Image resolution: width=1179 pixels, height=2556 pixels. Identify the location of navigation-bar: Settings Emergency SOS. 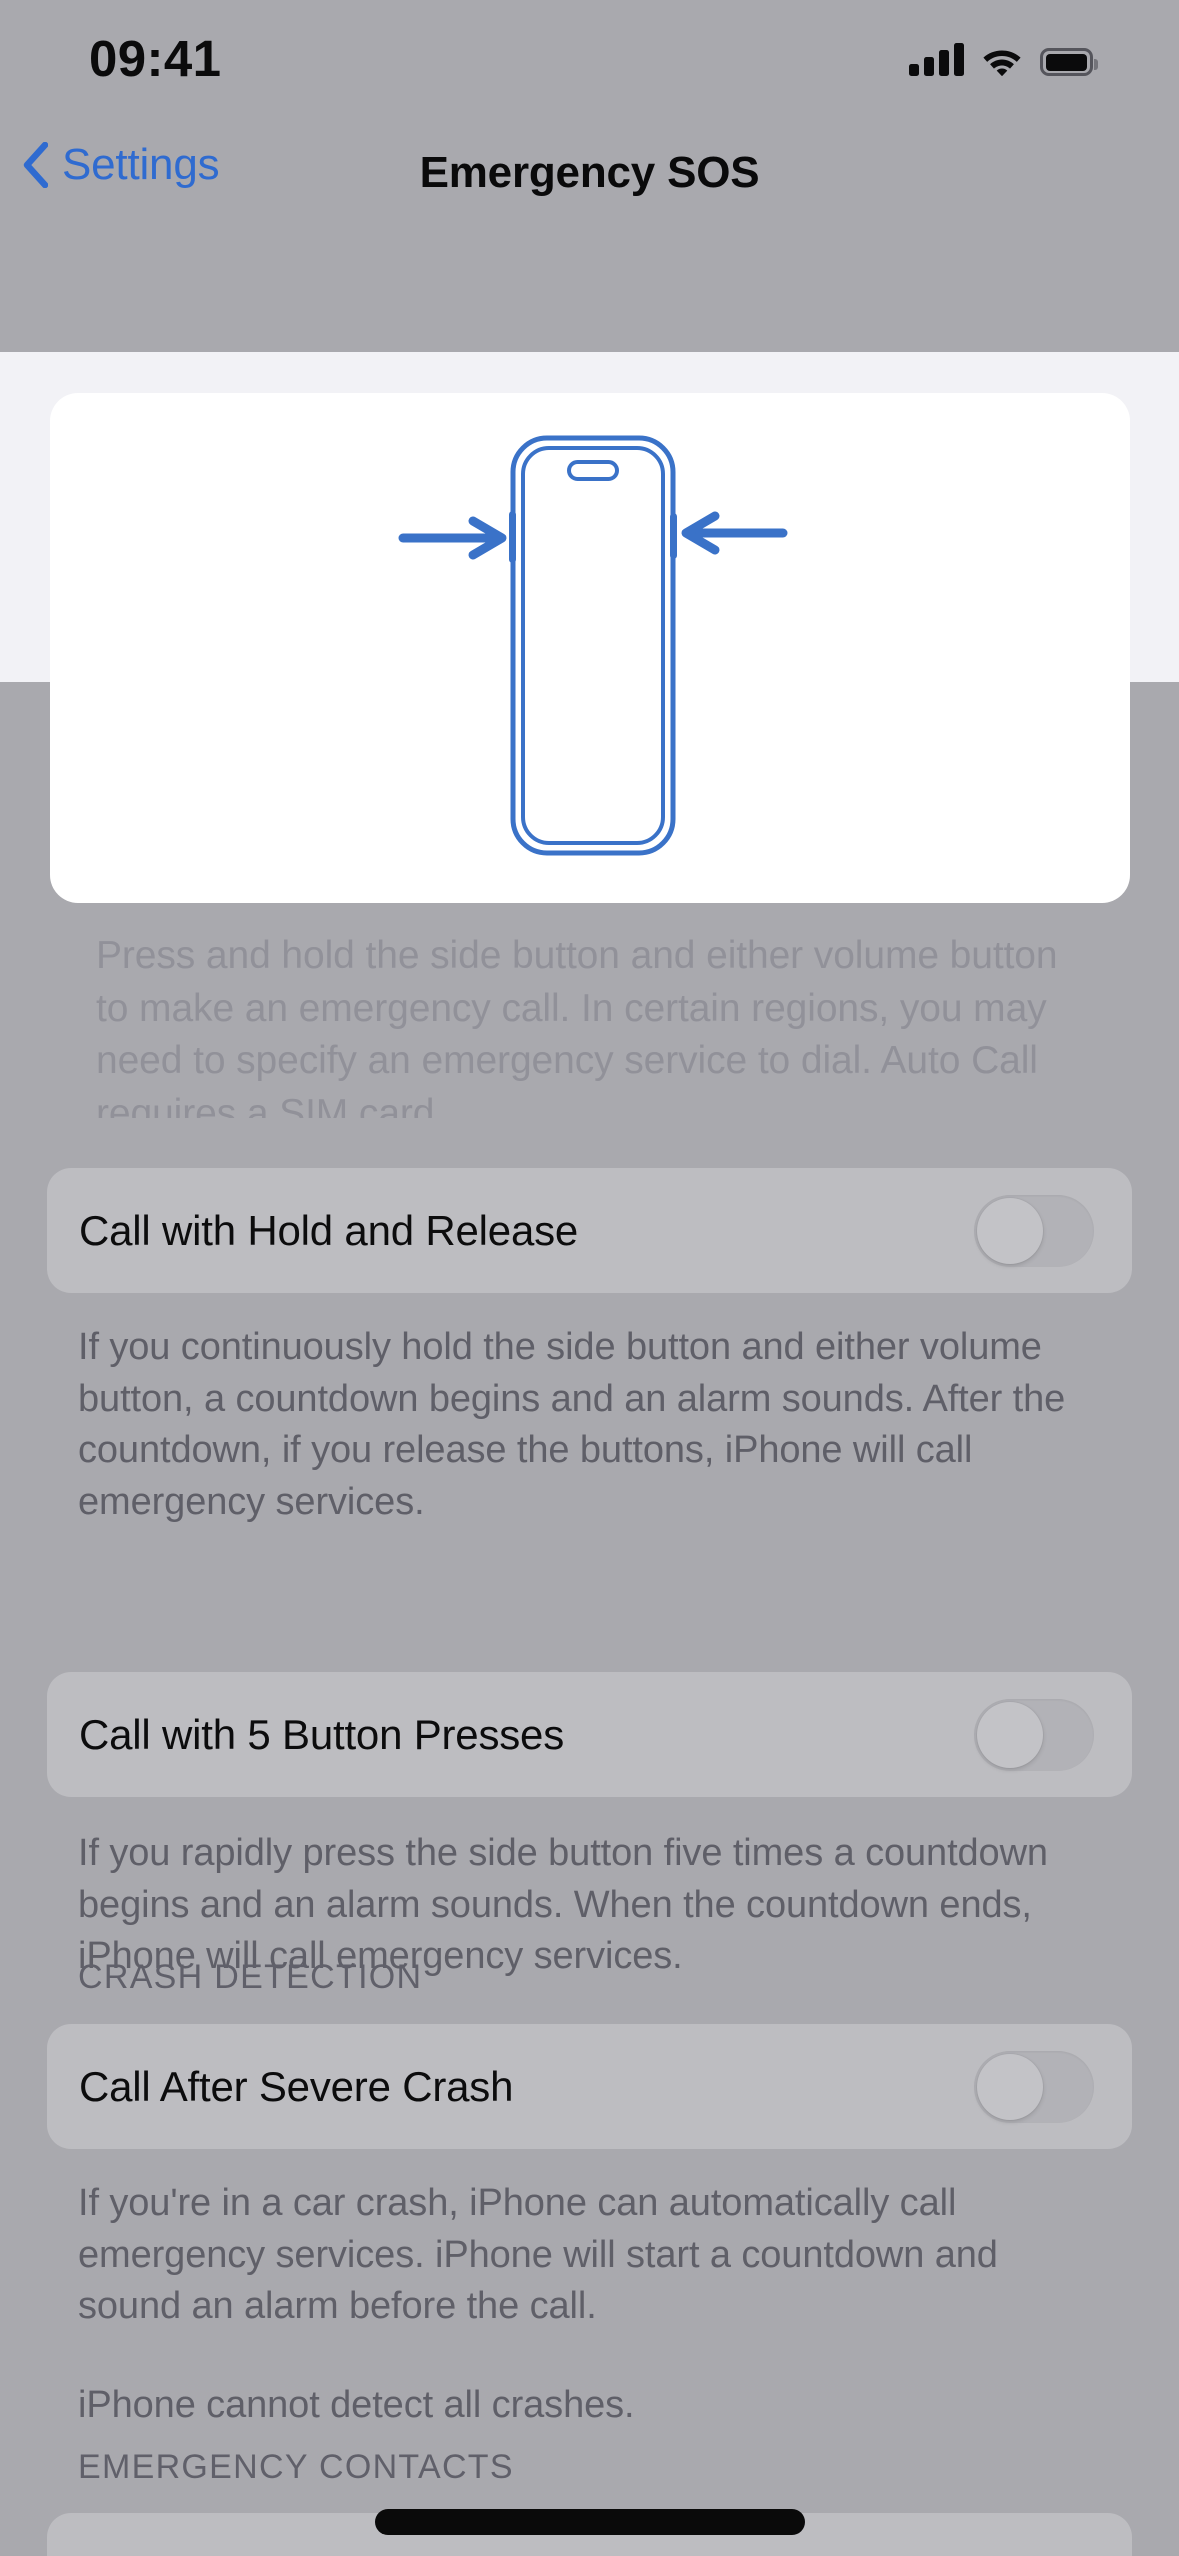
(589, 176).